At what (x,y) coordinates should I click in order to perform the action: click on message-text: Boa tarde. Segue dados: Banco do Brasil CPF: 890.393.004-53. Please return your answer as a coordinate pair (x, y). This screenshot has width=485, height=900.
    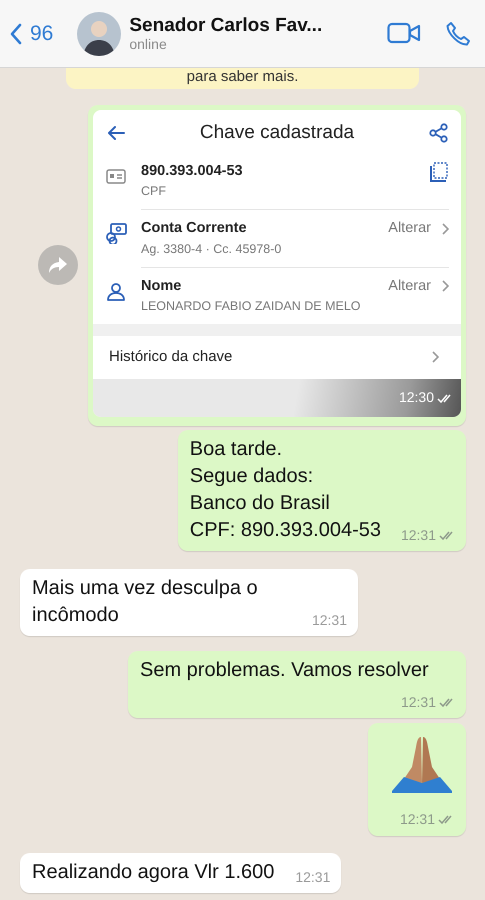
    Looking at the image, I should click on (285, 489).